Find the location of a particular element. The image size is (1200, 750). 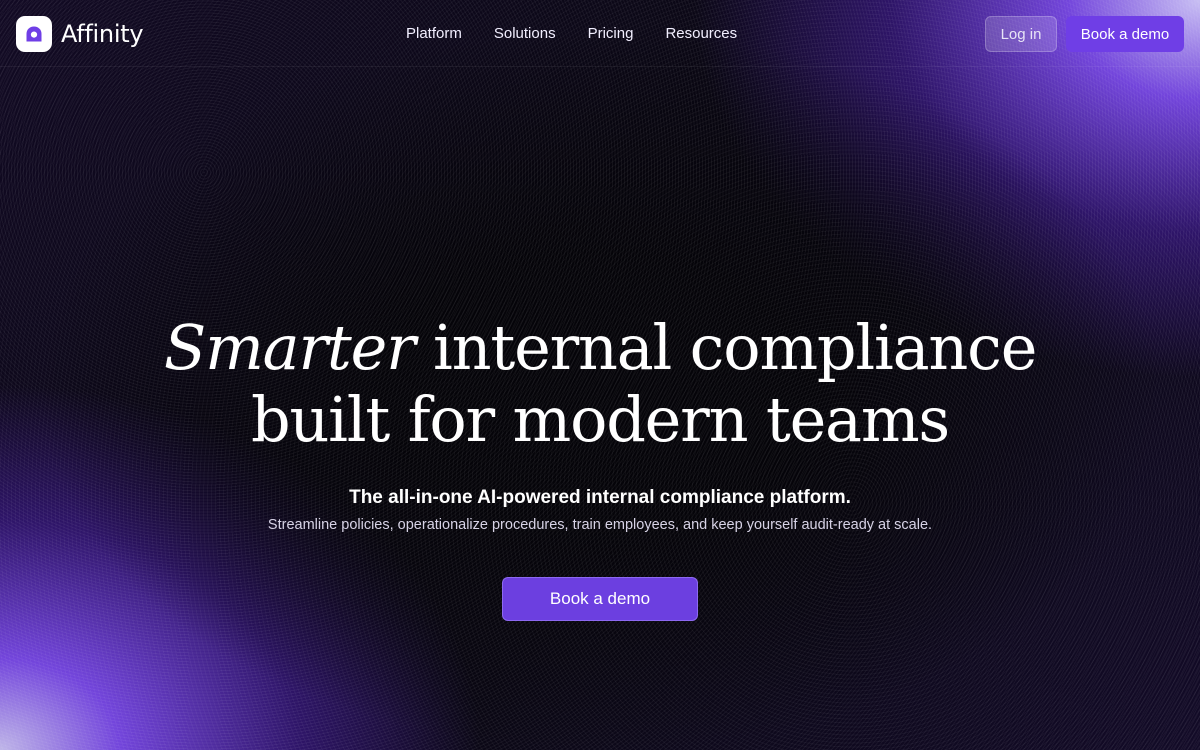

affinity-logo-icon is located at coordinates (34, 34).